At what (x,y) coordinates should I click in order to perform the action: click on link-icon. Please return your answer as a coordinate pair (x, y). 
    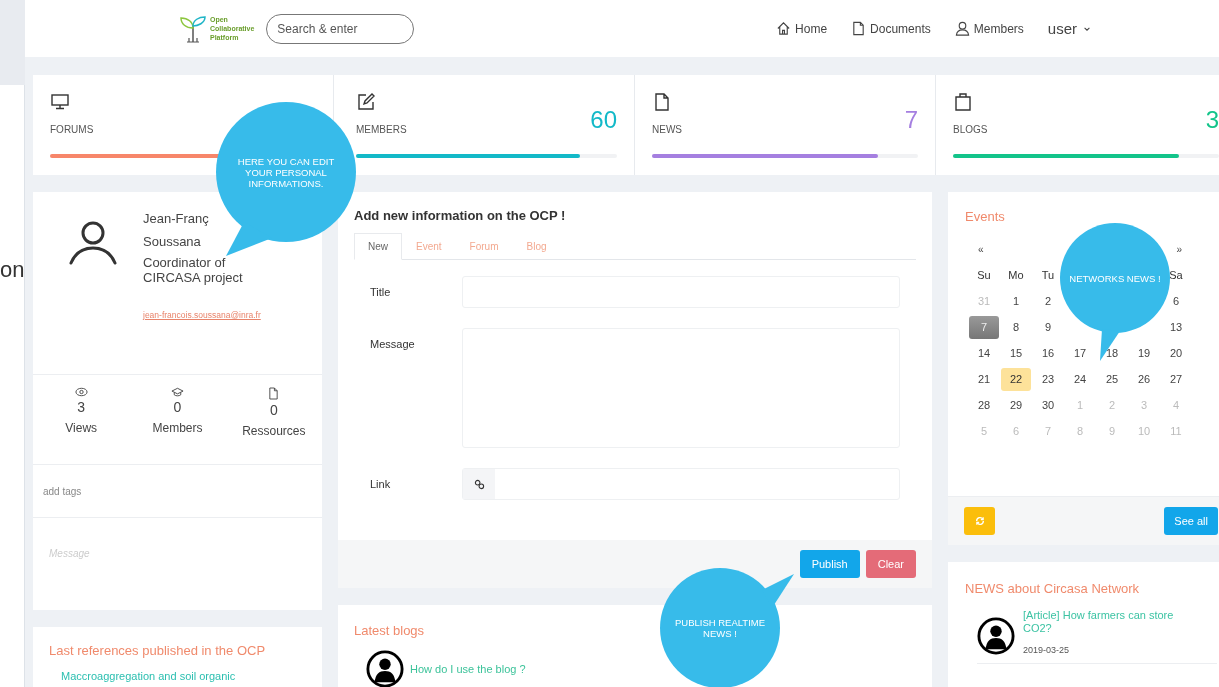
    Looking at the image, I should click on (479, 484).